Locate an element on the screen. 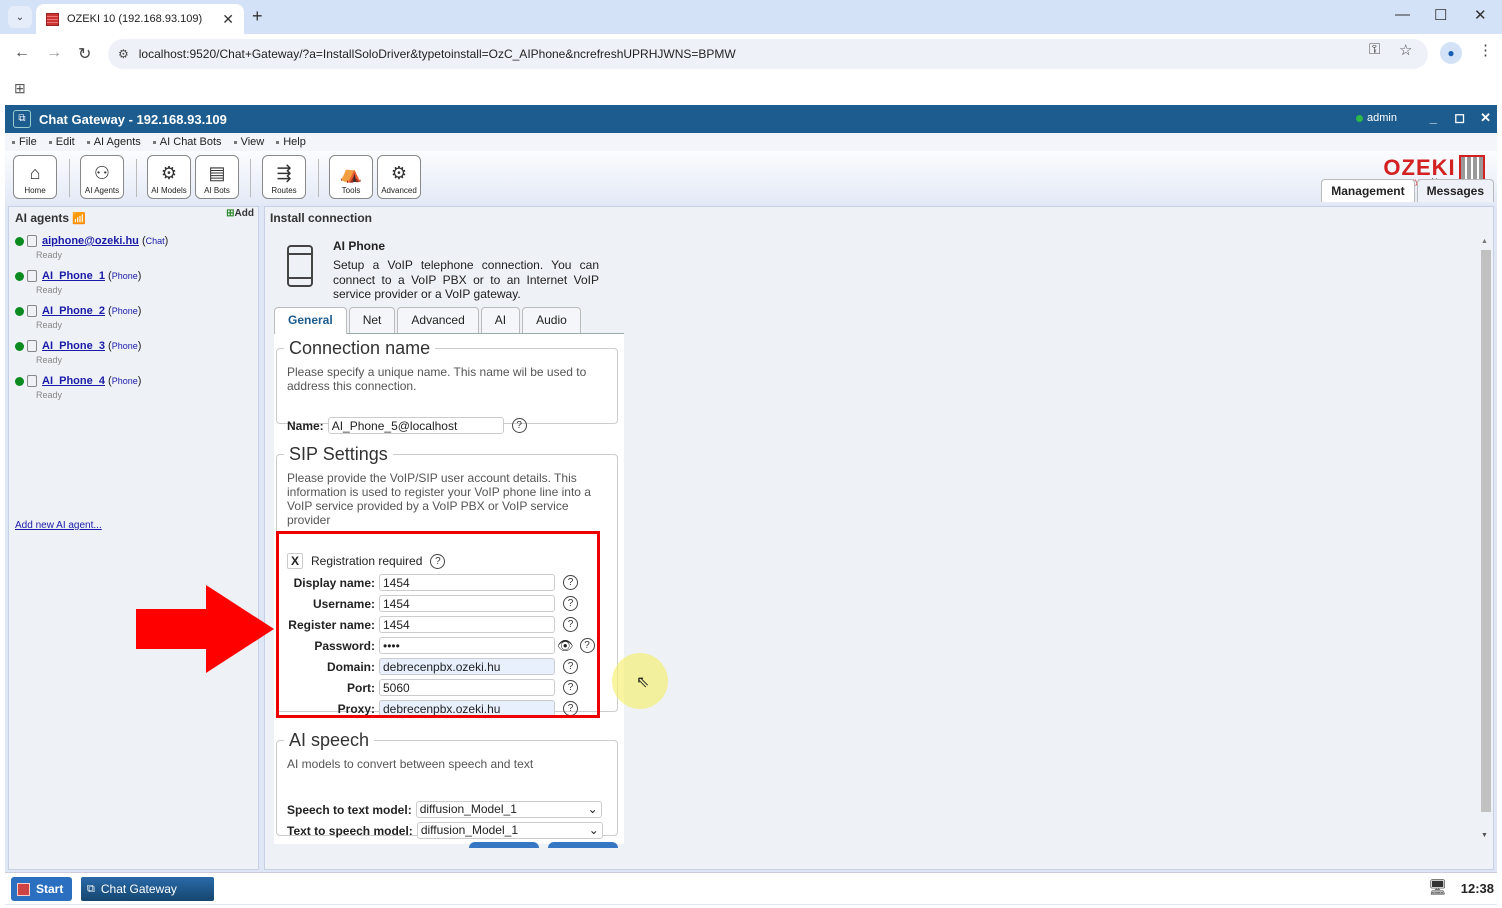 This screenshot has width=1502, height=908. port-input is located at coordinates (467, 687).